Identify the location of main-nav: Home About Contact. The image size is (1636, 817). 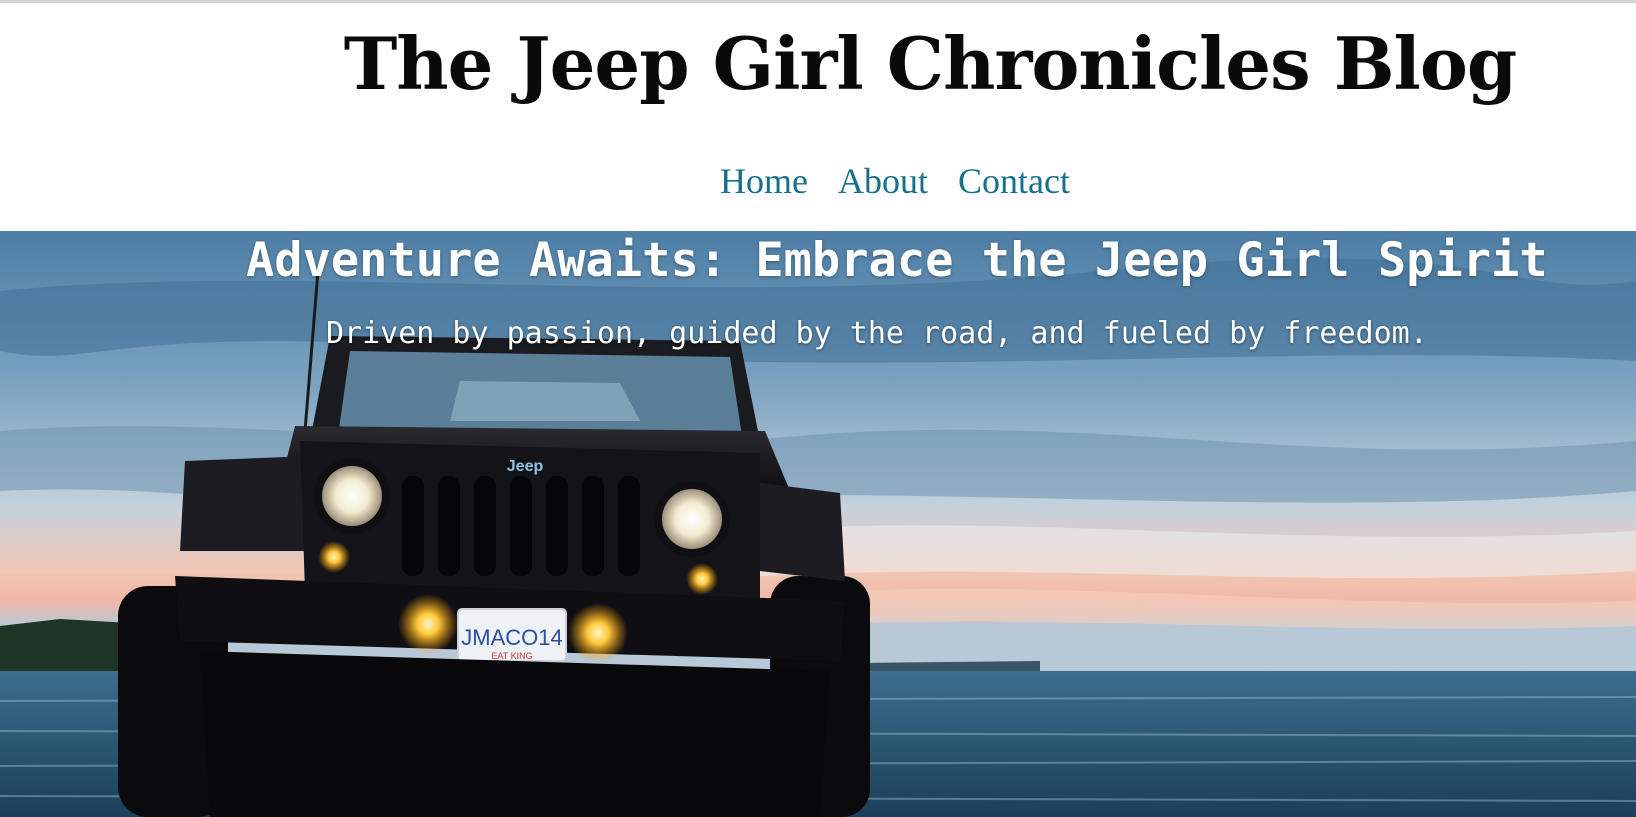
(895, 181).